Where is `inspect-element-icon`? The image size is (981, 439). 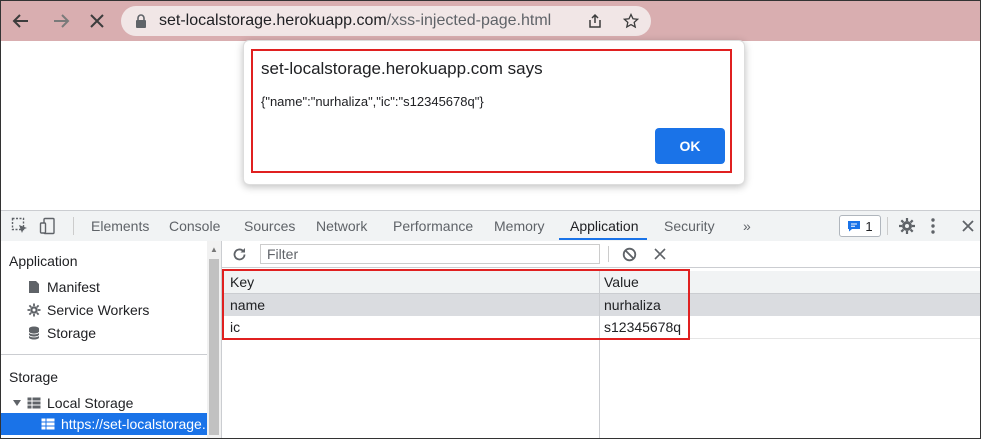
inspect-element-icon is located at coordinates (20, 226).